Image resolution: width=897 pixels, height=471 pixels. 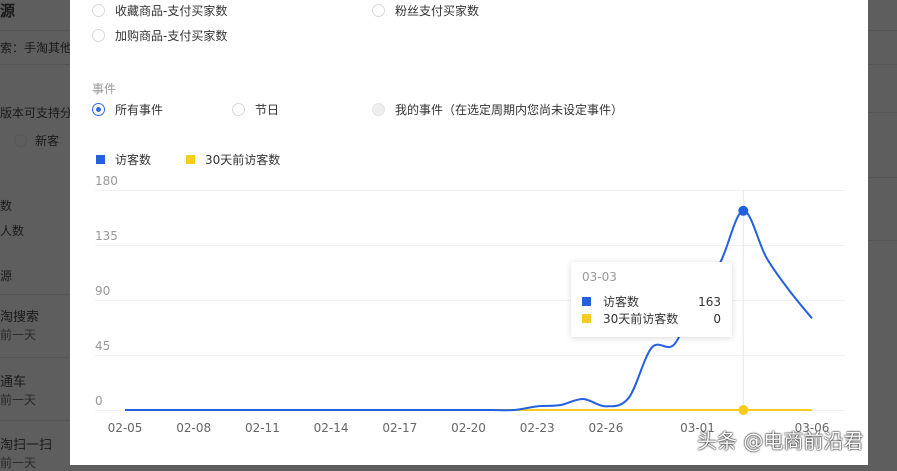 I want to click on watermark: 头条 @电商前沿君, so click(x=780, y=441).